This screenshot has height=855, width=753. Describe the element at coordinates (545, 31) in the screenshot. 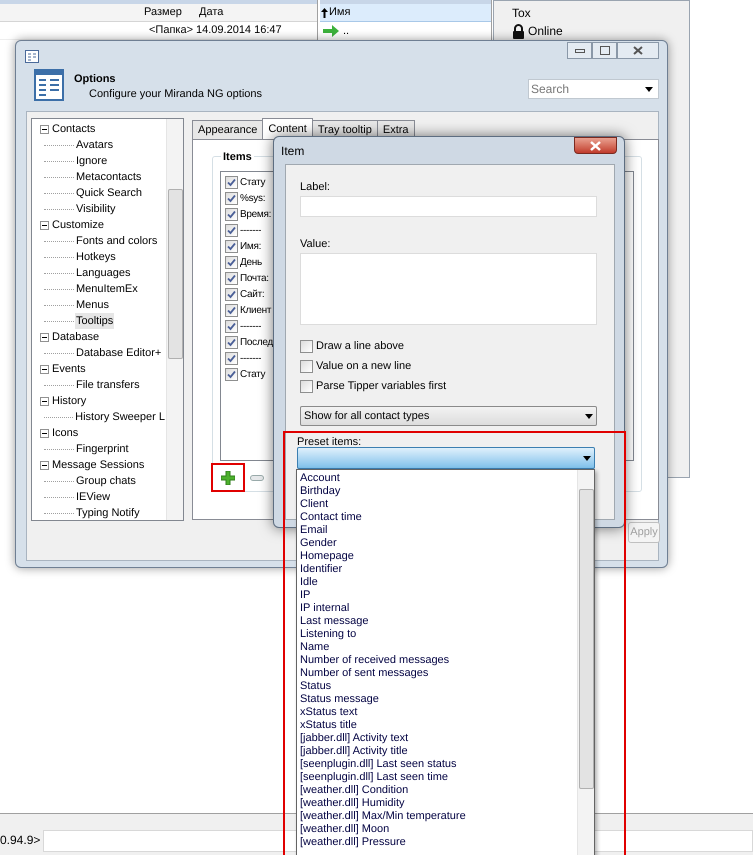

I see `status-text: Online` at that location.